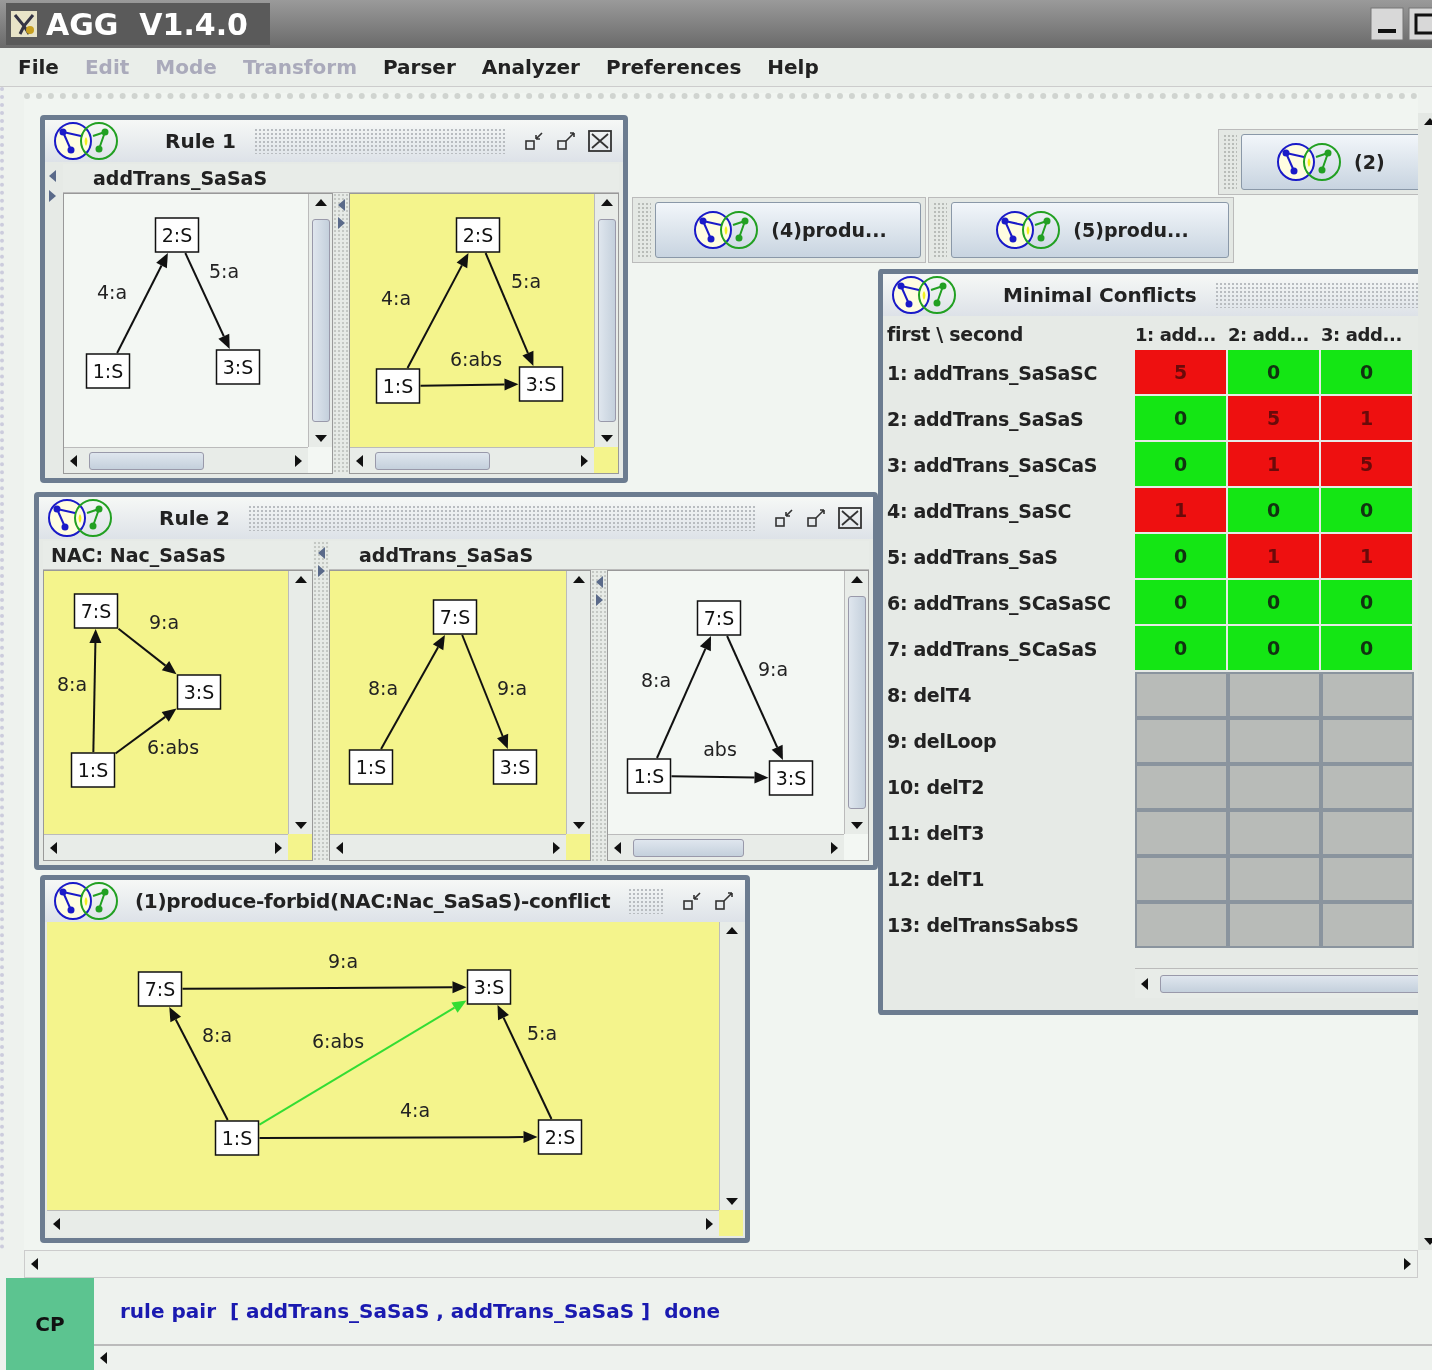 The image size is (1432, 1370). What do you see at coordinates (986, 420) in the screenshot?
I see `row-header: 2: addTrans_SaSaS` at bounding box center [986, 420].